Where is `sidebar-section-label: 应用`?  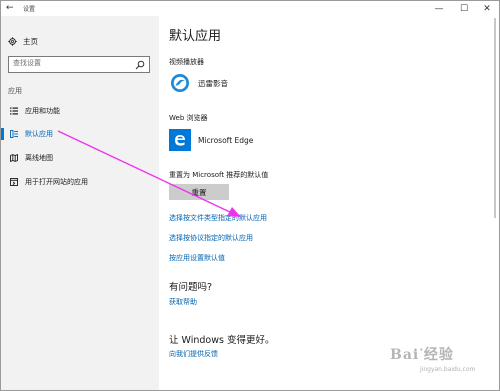
sidebar-section-label: 应用 is located at coordinates (15, 91).